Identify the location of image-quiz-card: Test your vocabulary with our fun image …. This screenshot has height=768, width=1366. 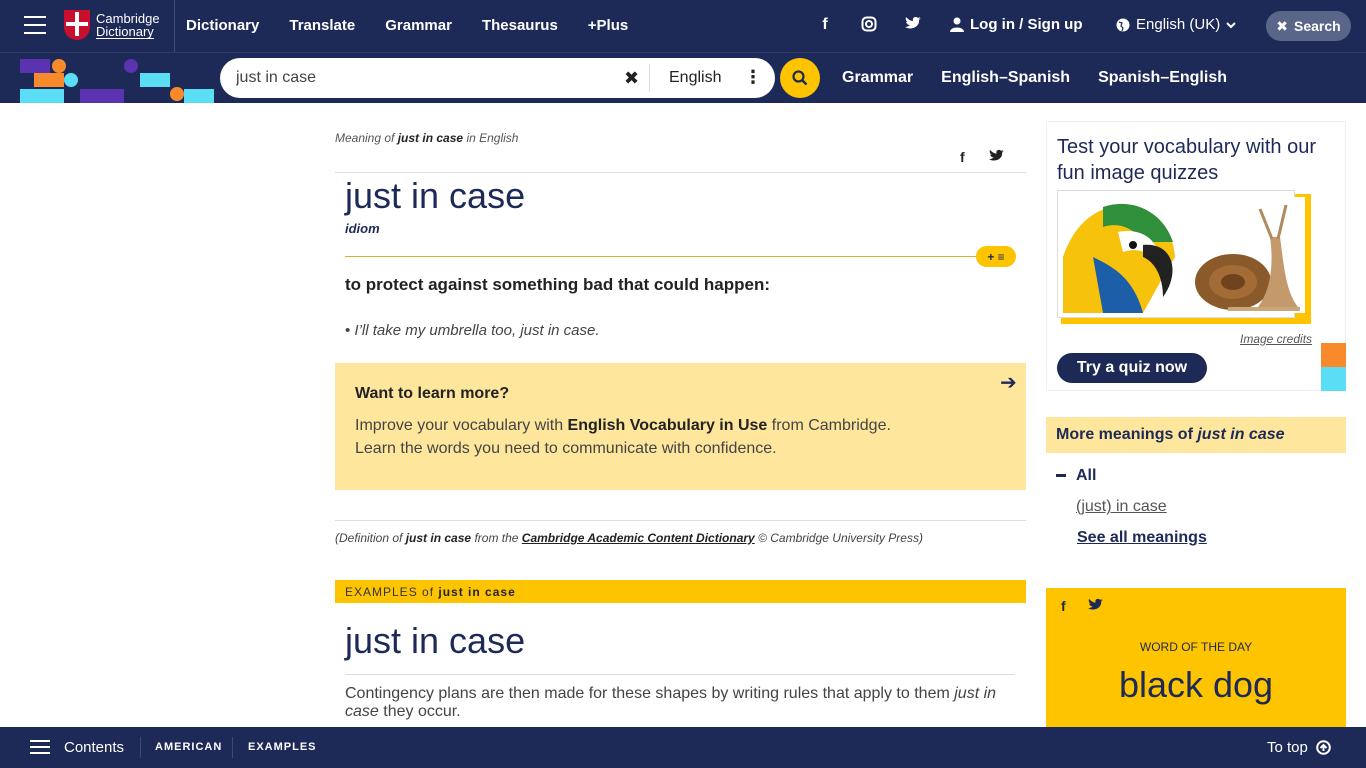
(1196, 256).